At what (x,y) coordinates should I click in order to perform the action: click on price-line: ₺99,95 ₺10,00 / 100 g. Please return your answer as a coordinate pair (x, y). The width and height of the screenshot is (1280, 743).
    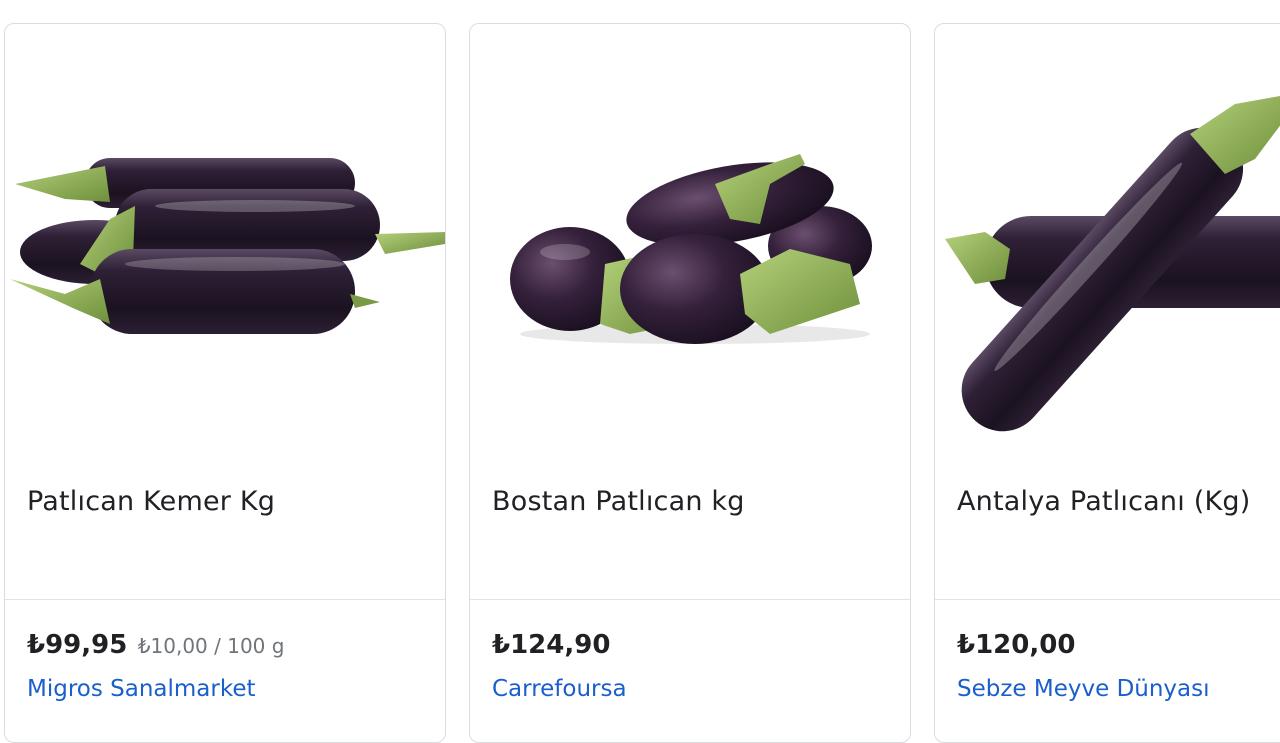
    Looking at the image, I should click on (155, 645).